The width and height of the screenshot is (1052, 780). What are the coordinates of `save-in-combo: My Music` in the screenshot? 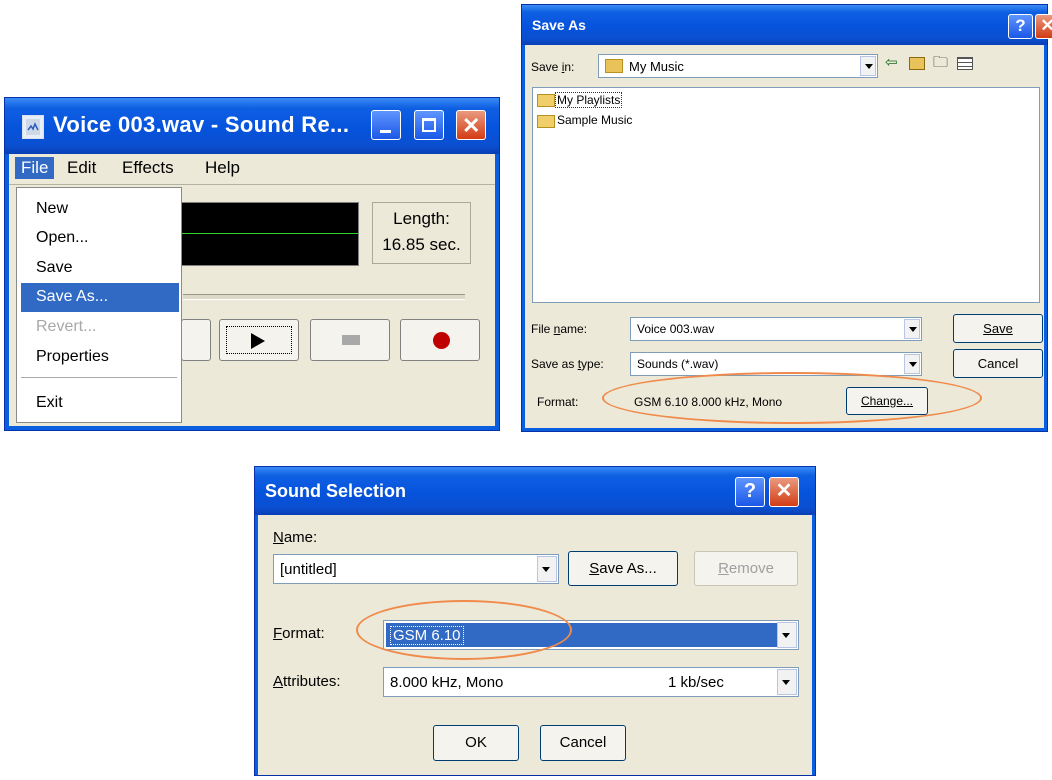 It's located at (738, 66).